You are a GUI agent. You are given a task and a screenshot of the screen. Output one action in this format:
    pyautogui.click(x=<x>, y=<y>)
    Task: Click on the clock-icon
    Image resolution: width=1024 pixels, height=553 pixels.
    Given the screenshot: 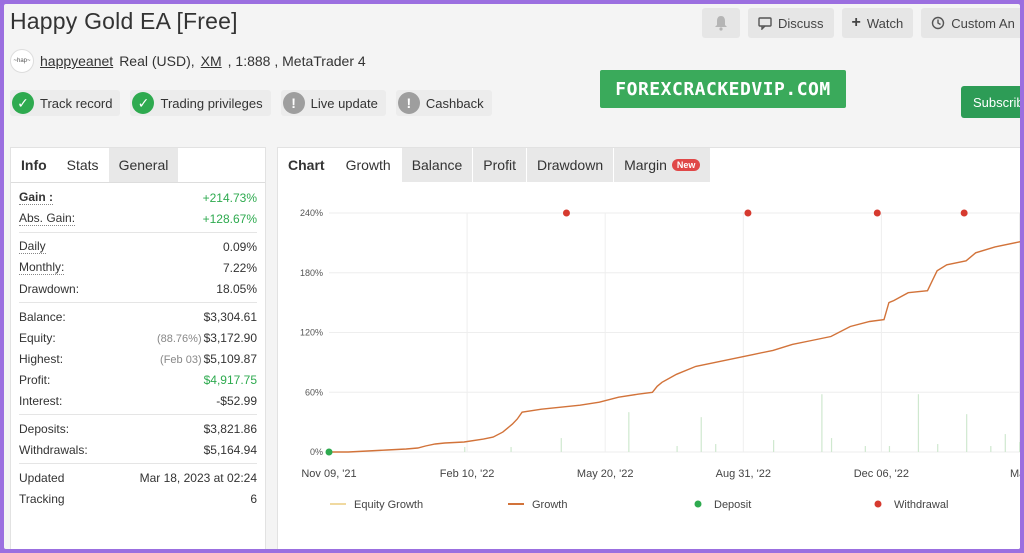 What is the action you would take?
    pyautogui.click(x=938, y=23)
    